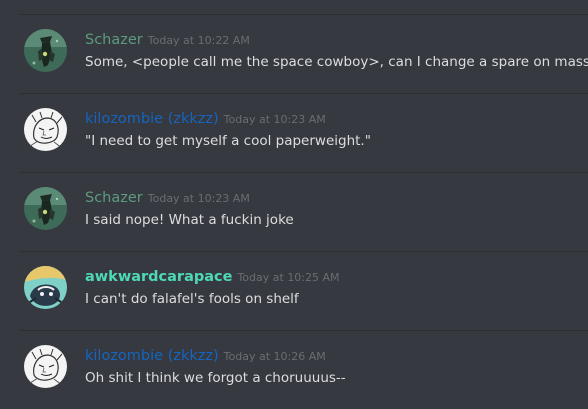 The image size is (588, 409). What do you see at coordinates (158, 277) in the screenshot?
I see `username: awkwardcarapace` at bounding box center [158, 277].